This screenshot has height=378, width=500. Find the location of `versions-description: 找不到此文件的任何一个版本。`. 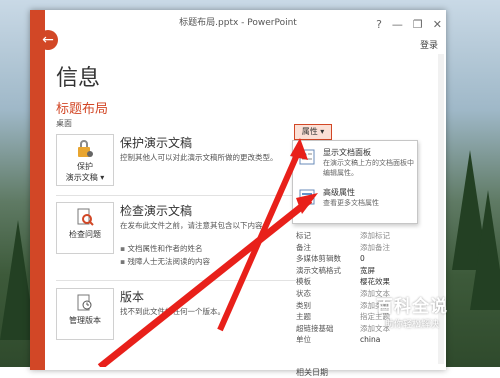

versions-description: 找不到此文件的任何一个版本。 is located at coordinates (172, 311).